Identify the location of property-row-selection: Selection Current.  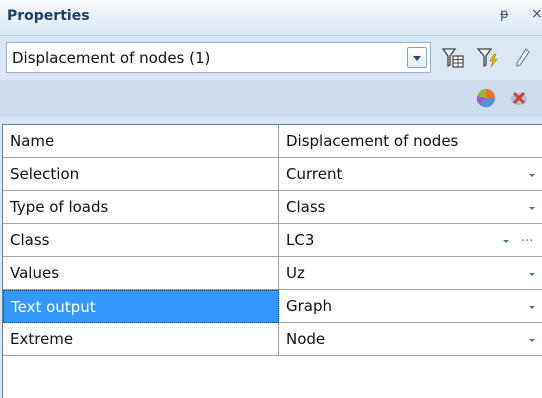
(272, 174).